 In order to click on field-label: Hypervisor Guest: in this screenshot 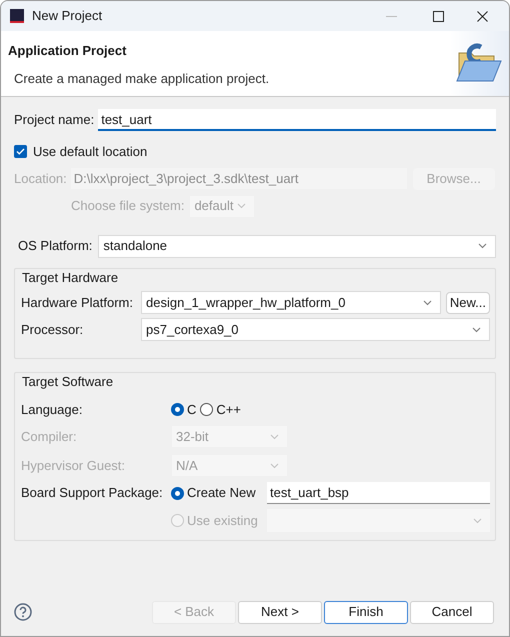, I will do `click(73, 465)`.